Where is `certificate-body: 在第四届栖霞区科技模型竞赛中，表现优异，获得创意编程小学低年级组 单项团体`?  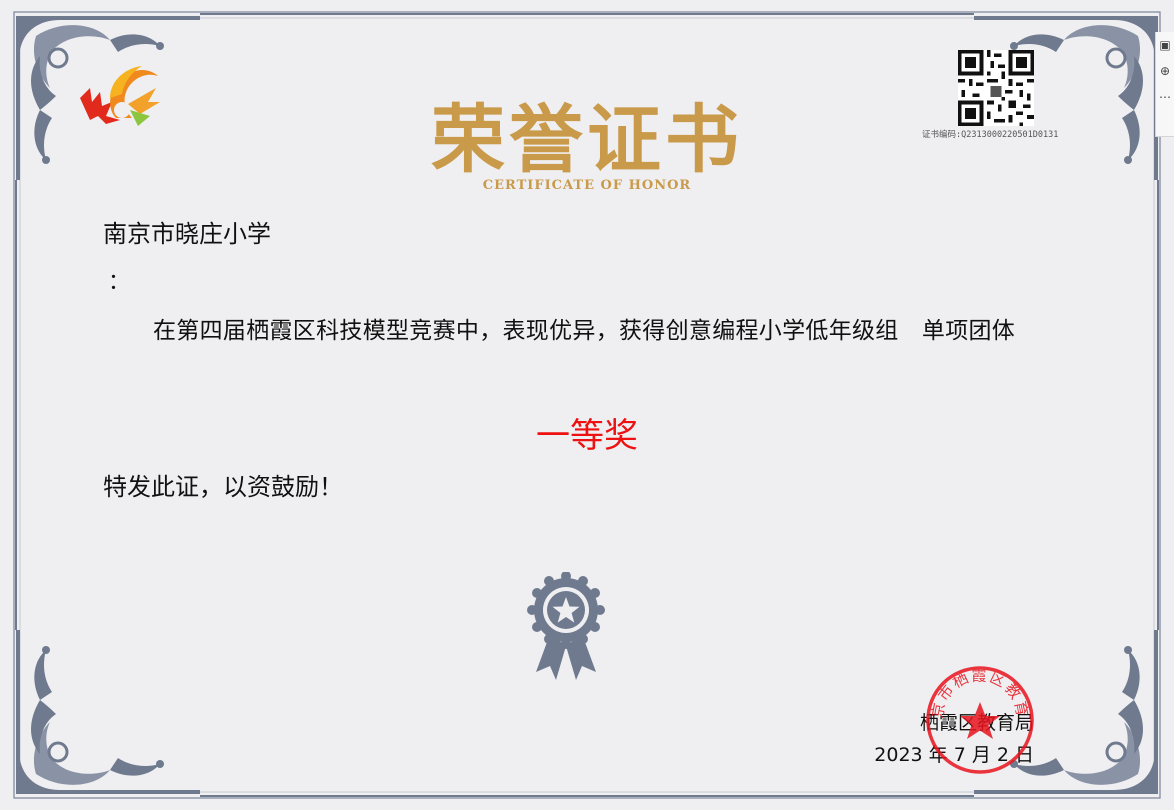
certificate-body: 在第四届栖霞区科技模型竞赛中，表现优异，获得创意编程小学低年级组 单项团体 is located at coordinates (584, 331).